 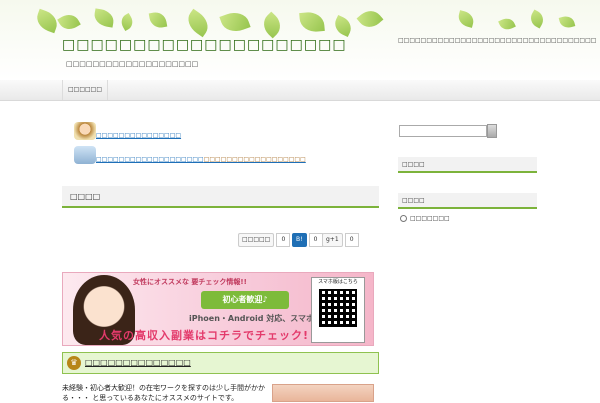 I want to click on header-right-text: □□□□□□□□□□□□□□□□□□□□□□□□□□□□□□□□□□□, so click(x=497, y=40).